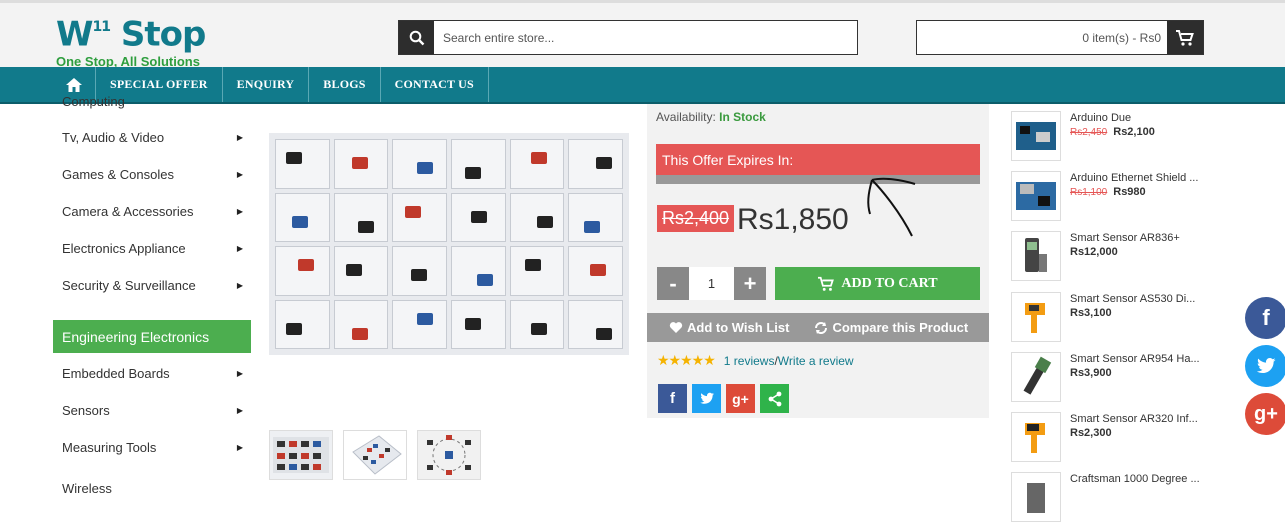  I want to click on product-main-image, so click(449, 244).